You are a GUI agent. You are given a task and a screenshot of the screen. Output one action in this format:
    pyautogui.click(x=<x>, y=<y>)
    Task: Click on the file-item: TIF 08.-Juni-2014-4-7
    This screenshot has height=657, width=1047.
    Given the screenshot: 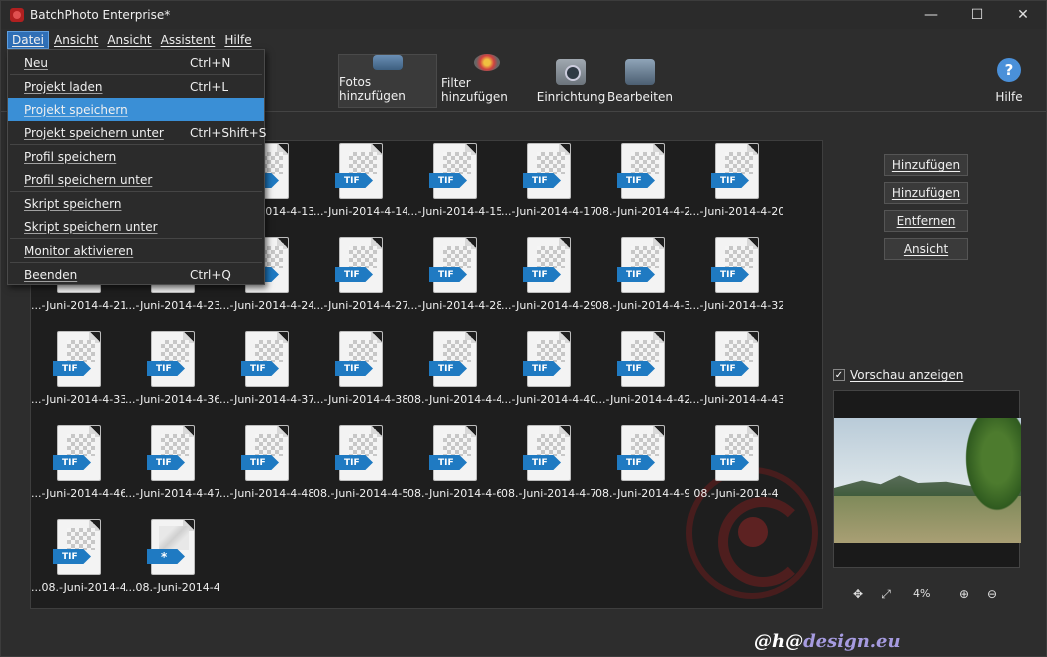 What is the action you would take?
    pyautogui.click(x=548, y=468)
    